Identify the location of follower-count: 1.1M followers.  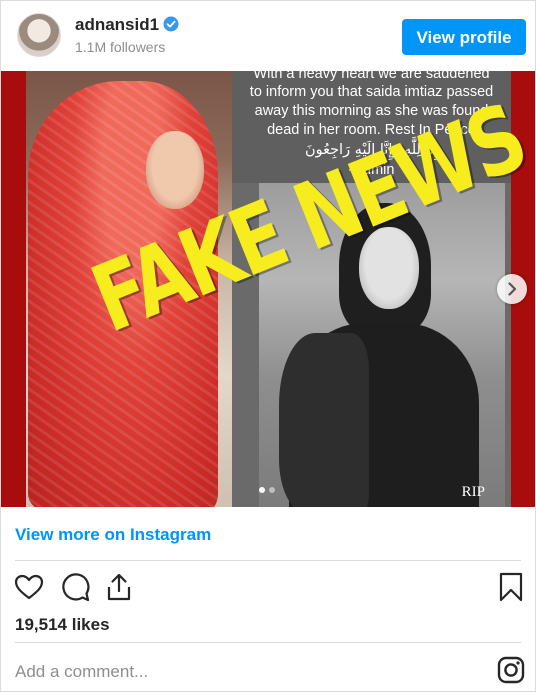
(120, 47).